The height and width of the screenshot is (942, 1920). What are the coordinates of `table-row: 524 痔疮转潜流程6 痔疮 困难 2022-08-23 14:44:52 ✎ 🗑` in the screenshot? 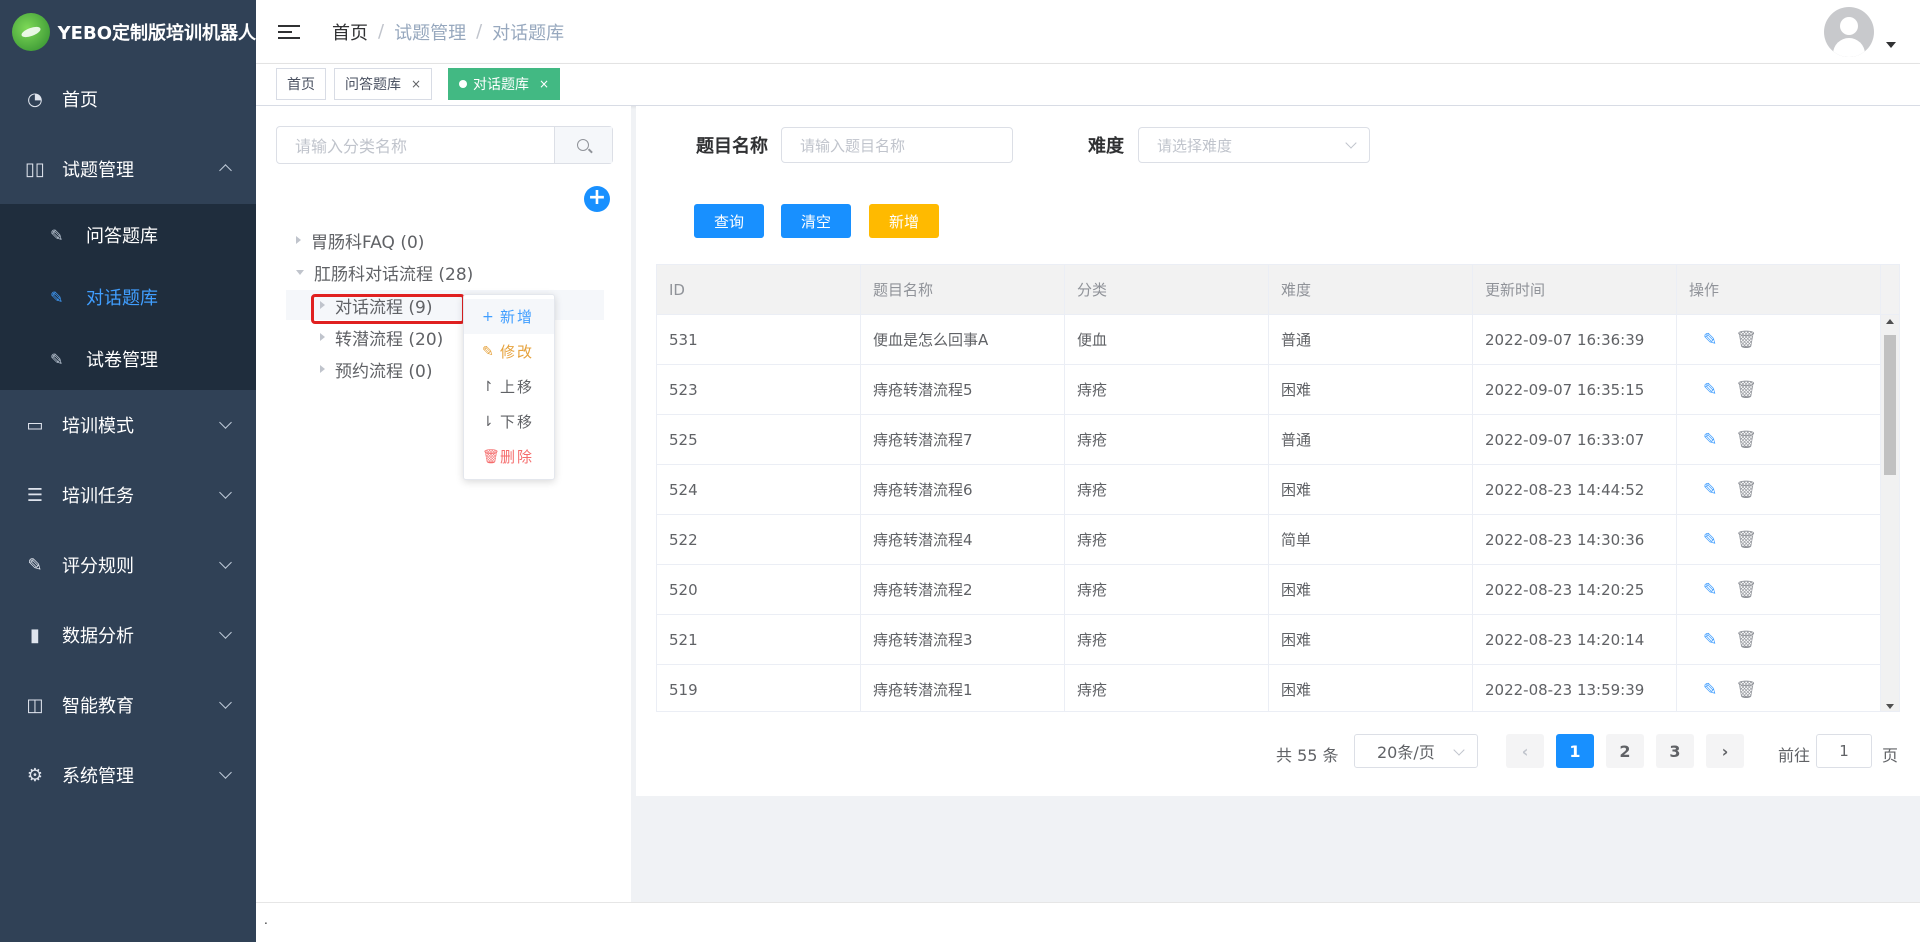 It's located at (1278, 490).